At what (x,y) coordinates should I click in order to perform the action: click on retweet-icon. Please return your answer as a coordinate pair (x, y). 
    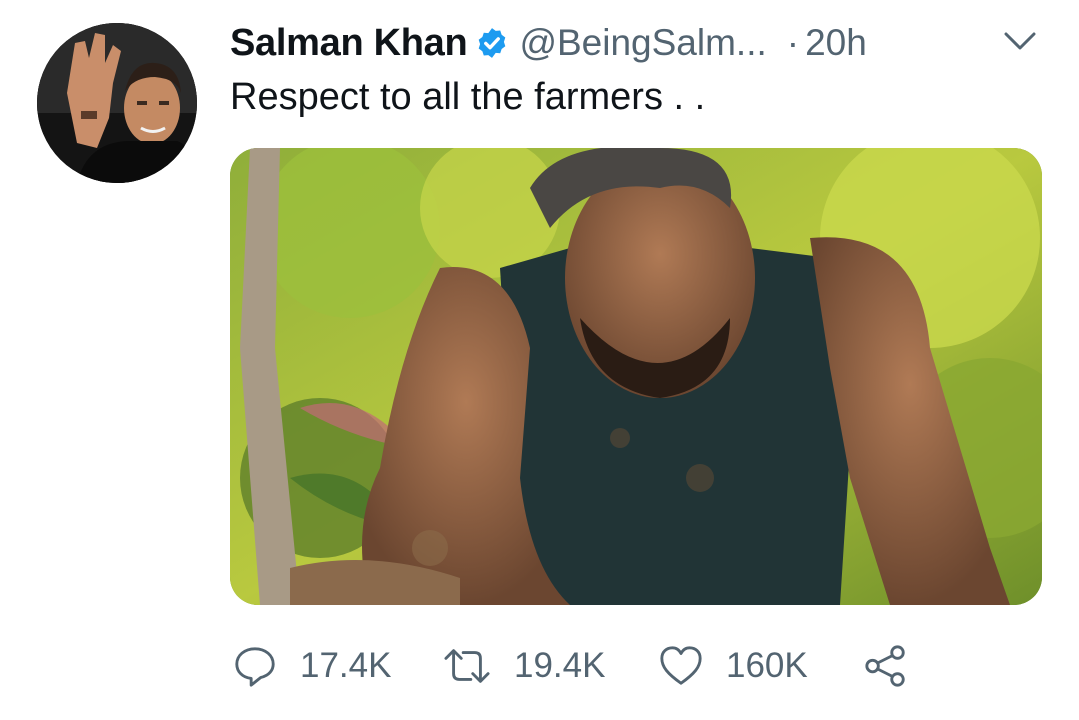
    Looking at the image, I should click on (467, 666).